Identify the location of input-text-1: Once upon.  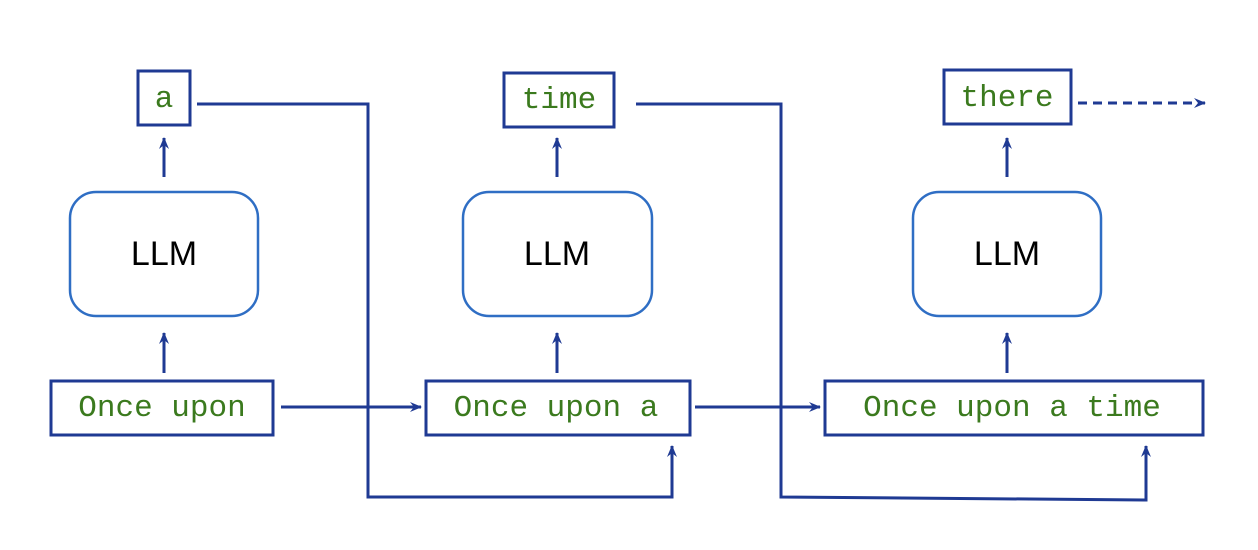
(161, 408).